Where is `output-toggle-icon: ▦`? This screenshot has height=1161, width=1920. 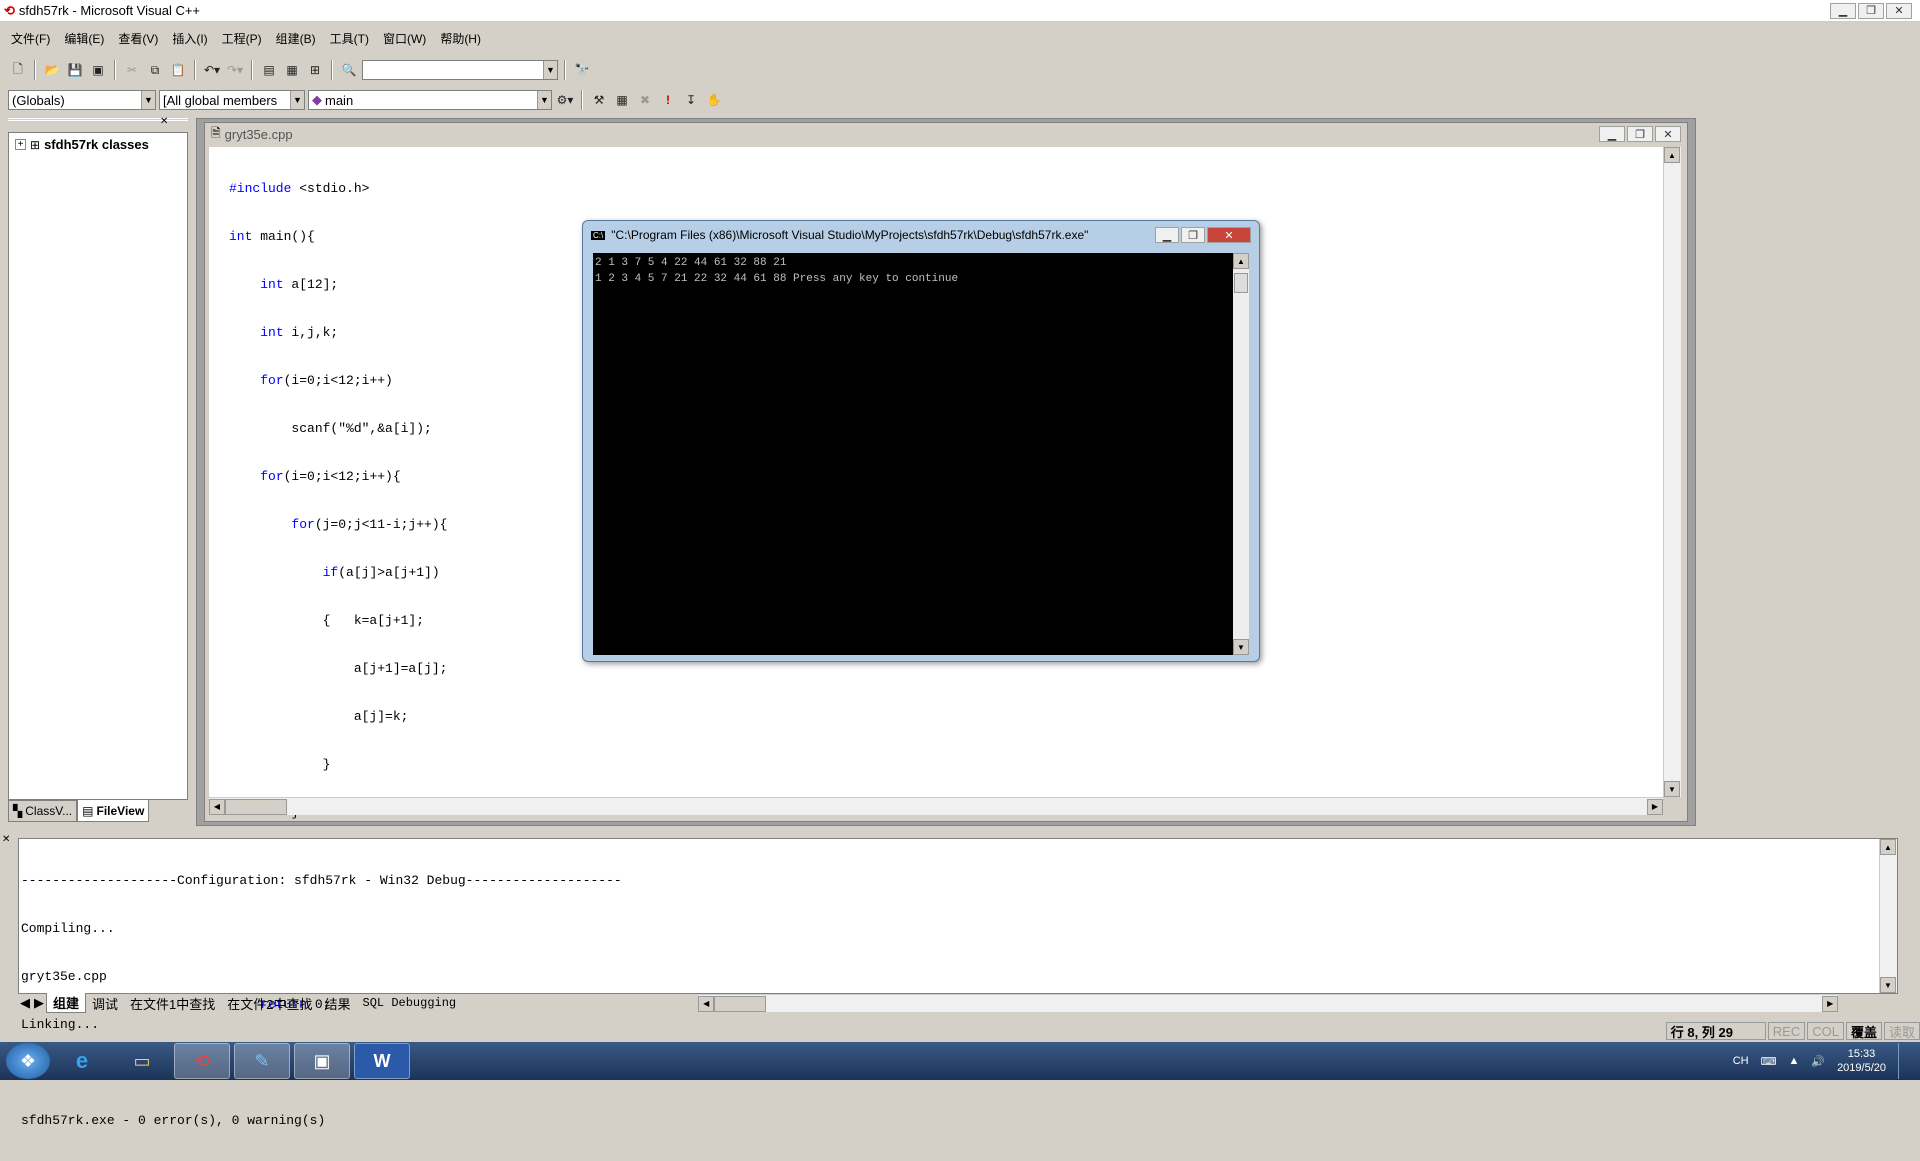
output-toggle-icon: ▦ is located at coordinates (292, 70).